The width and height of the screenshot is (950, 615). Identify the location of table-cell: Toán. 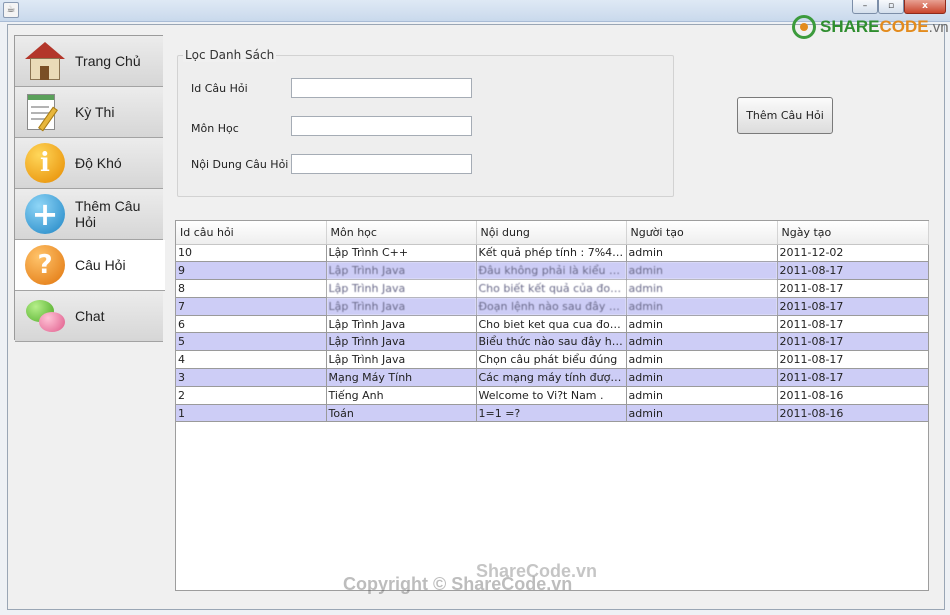
(401, 413).